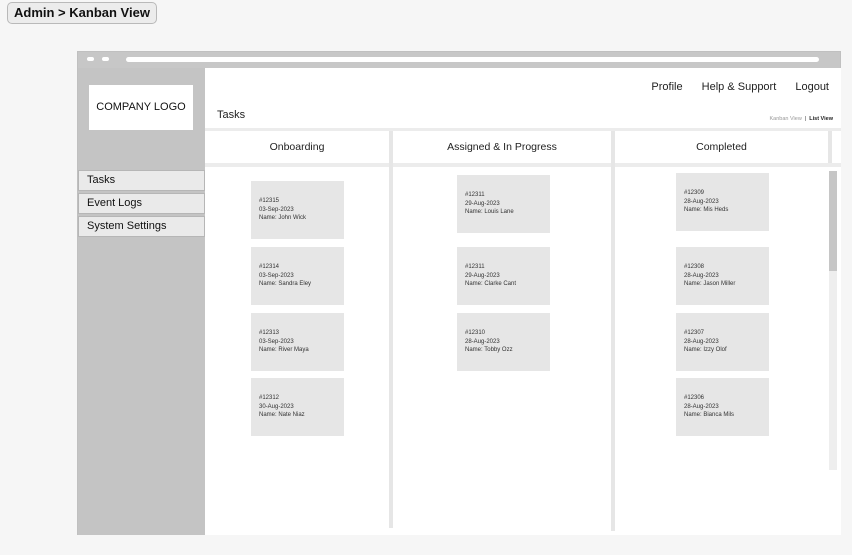  Describe the element at coordinates (722, 407) in the screenshot. I see `task-card: #12306 28-Aug-2023 Name: Bianca Mils` at that location.